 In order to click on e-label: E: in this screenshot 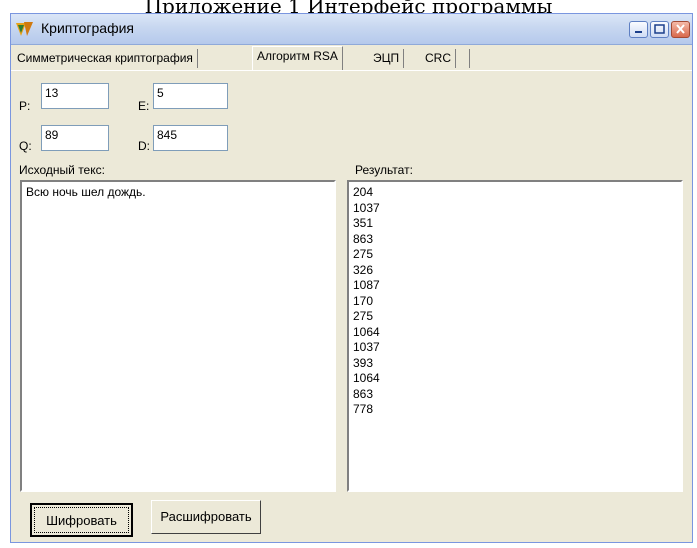, I will do `click(144, 106)`.